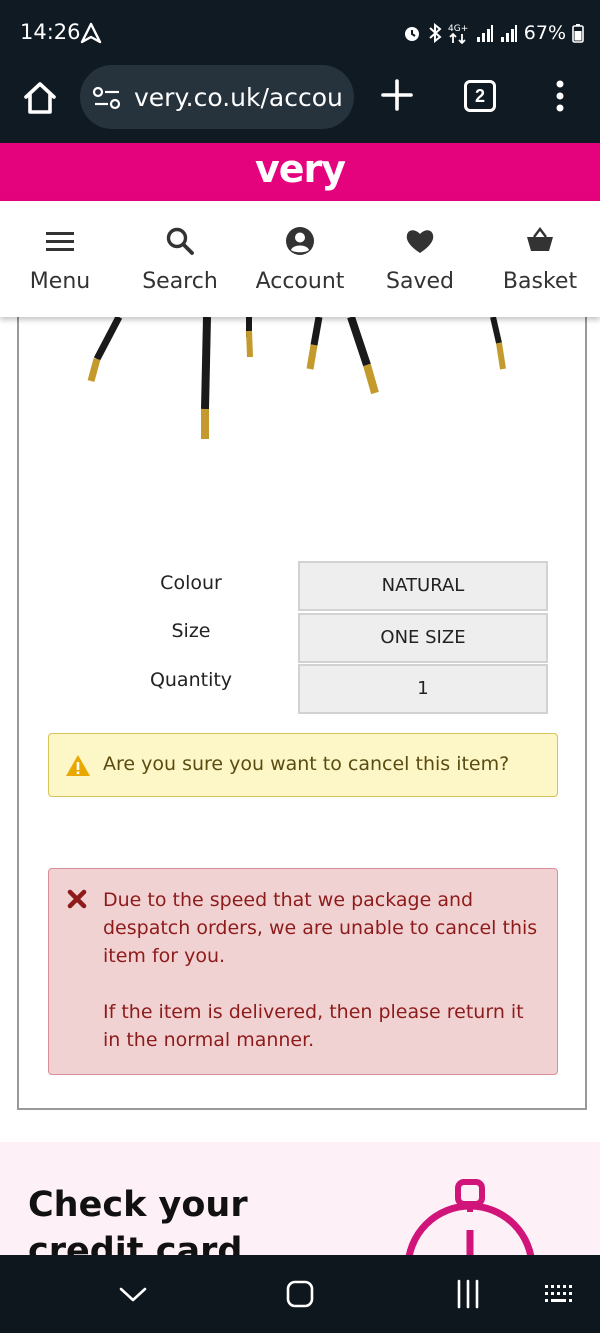 This screenshot has width=600, height=1333. Describe the element at coordinates (480, 96) in the screenshot. I see `tab-switcher-button: 2` at that location.